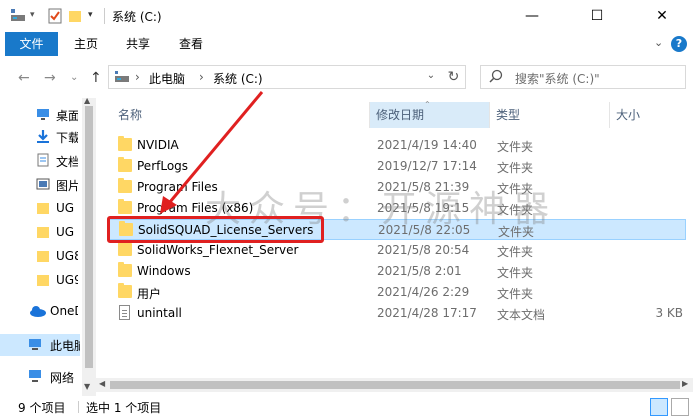  What do you see at coordinates (191, 44) in the screenshot?
I see `tab-view: 查看` at bounding box center [191, 44].